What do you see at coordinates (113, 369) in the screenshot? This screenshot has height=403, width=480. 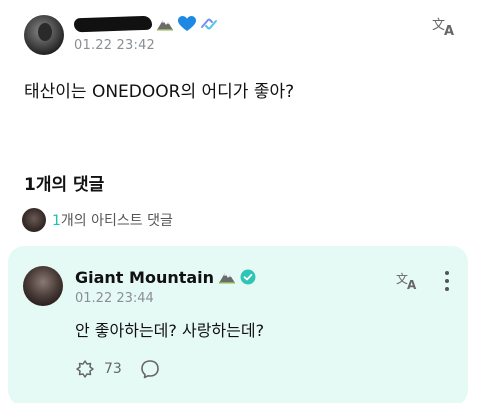 I see `like-count: 73` at bounding box center [113, 369].